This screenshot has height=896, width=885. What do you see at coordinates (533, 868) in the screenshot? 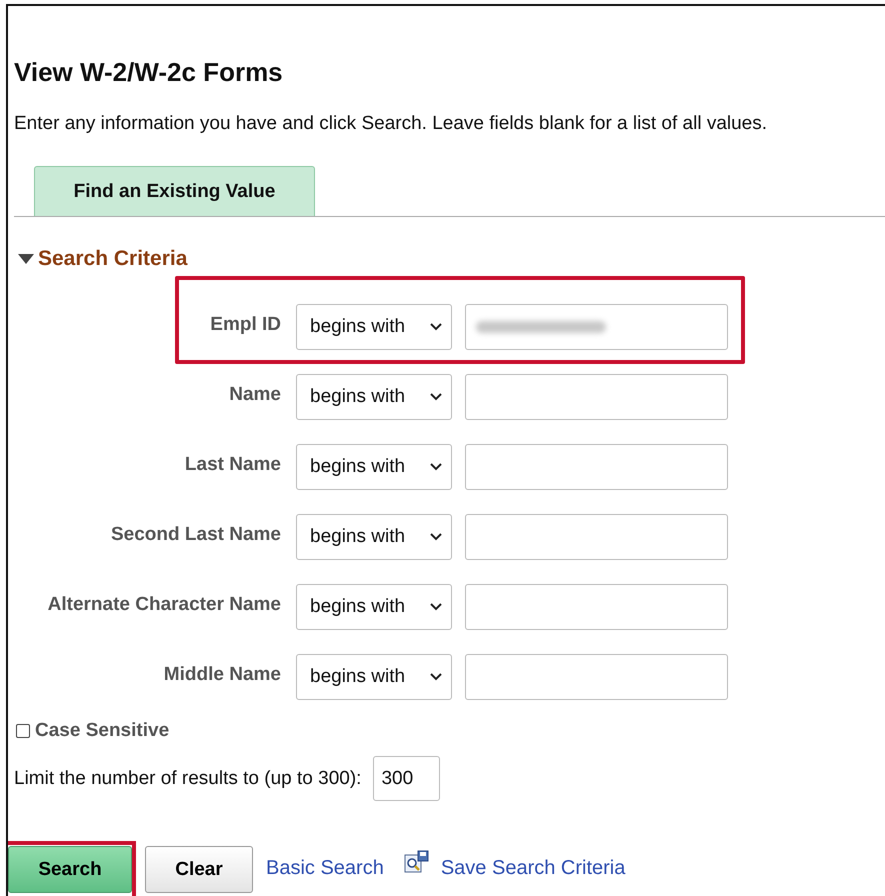
I see `link: Save Search Criteria` at bounding box center [533, 868].